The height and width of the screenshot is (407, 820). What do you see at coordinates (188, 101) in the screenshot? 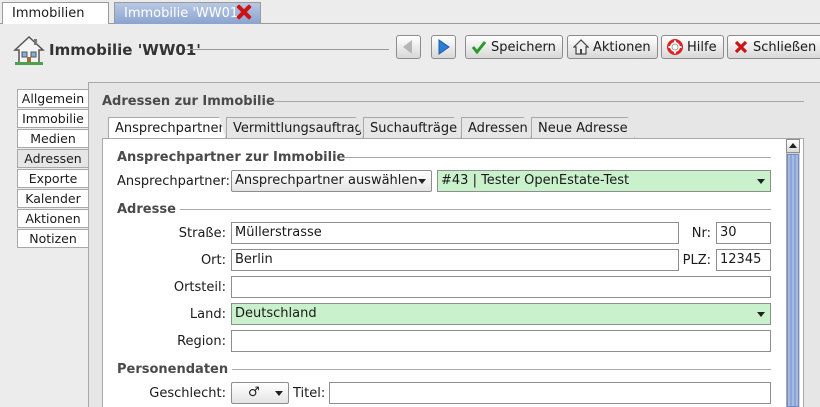
I see `section-title-adressen: Adressen zur Immobilie` at bounding box center [188, 101].